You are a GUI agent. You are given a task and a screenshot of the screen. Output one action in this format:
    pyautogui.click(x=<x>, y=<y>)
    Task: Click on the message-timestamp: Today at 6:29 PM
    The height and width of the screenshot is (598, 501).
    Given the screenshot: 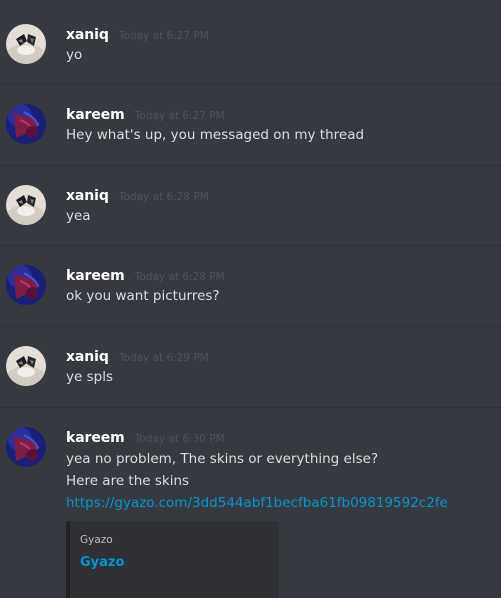 What is the action you would take?
    pyautogui.click(x=163, y=358)
    